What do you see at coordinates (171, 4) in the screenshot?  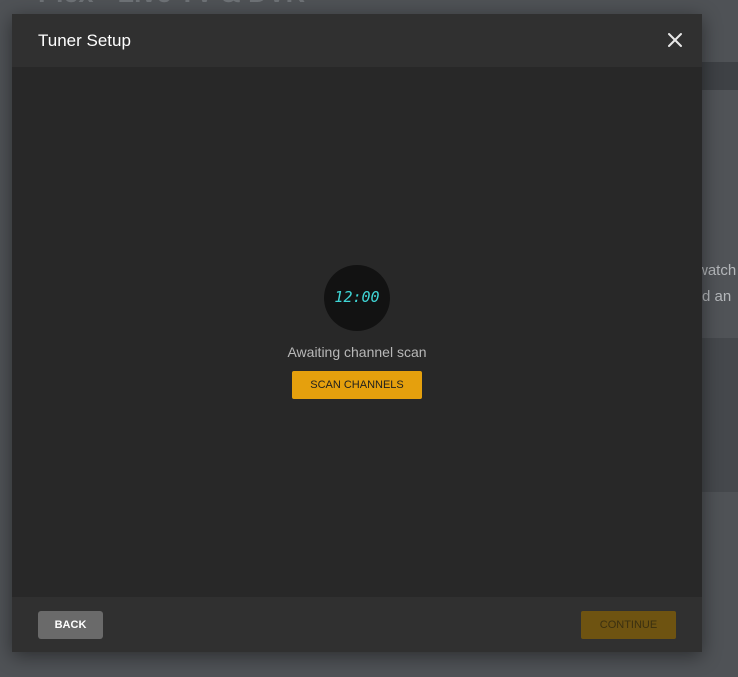 I see `background-page-heading: Plex - Live TV & DVR` at bounding box center [171, 4].